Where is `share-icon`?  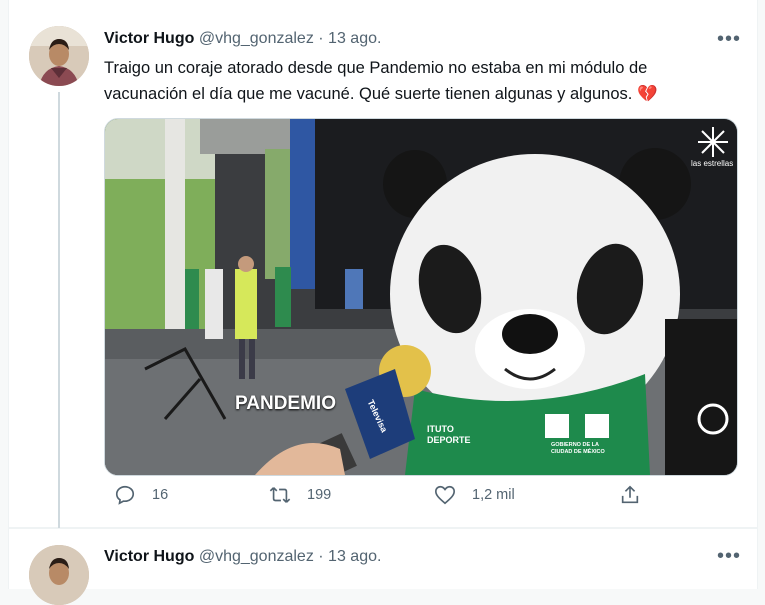 share-icon is located at coordinates (630, 494).